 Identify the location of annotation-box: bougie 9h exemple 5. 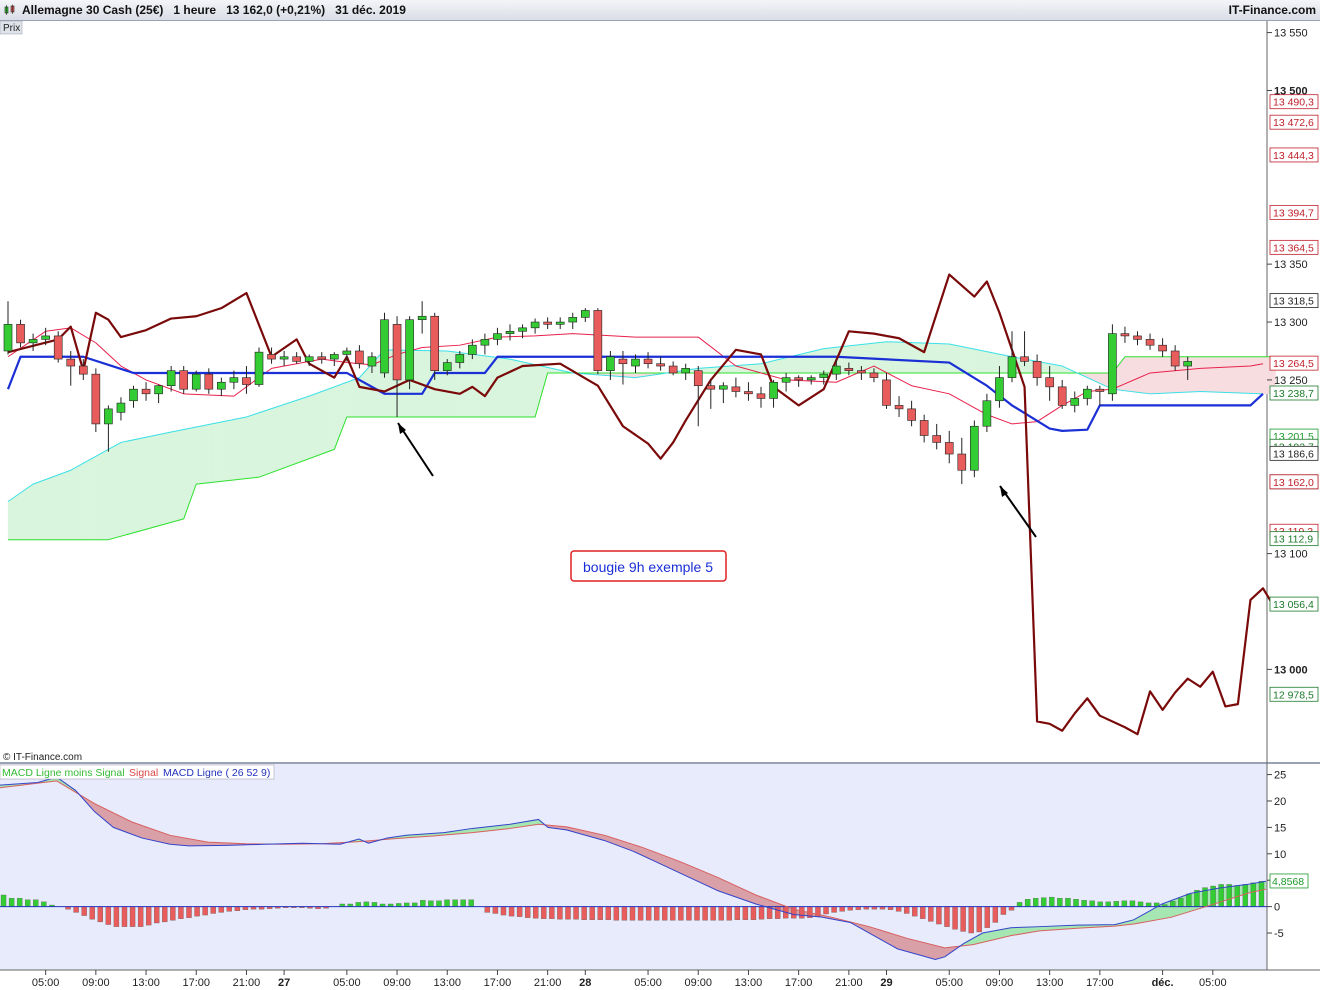
(648, 566).